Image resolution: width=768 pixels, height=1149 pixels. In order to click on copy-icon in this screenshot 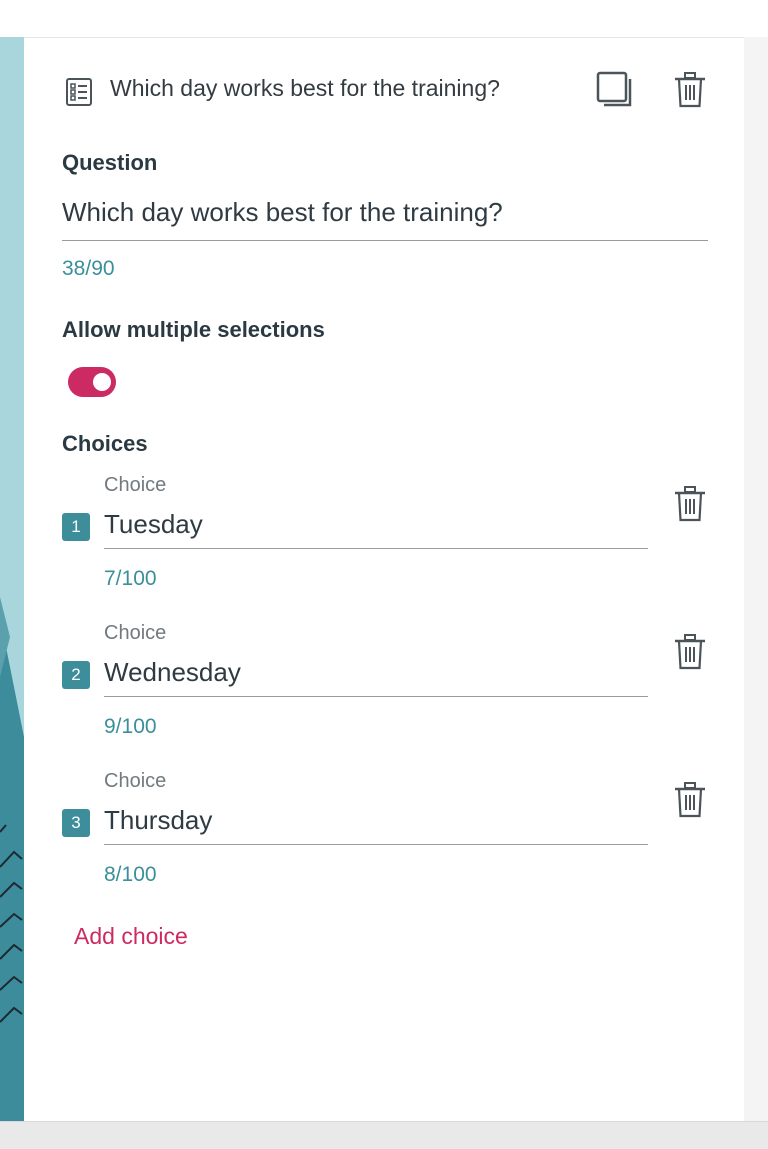, I will do `click(614, 92)`.